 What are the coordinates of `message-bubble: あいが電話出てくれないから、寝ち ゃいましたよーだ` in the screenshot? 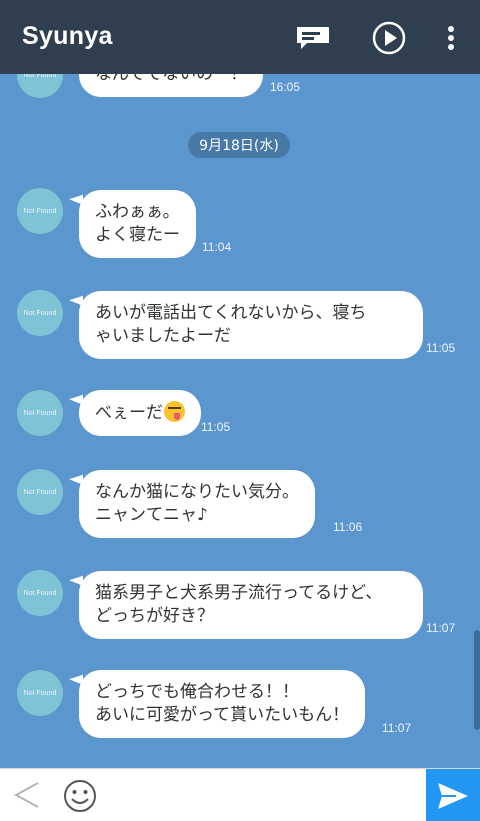 It's located at (251, 325).